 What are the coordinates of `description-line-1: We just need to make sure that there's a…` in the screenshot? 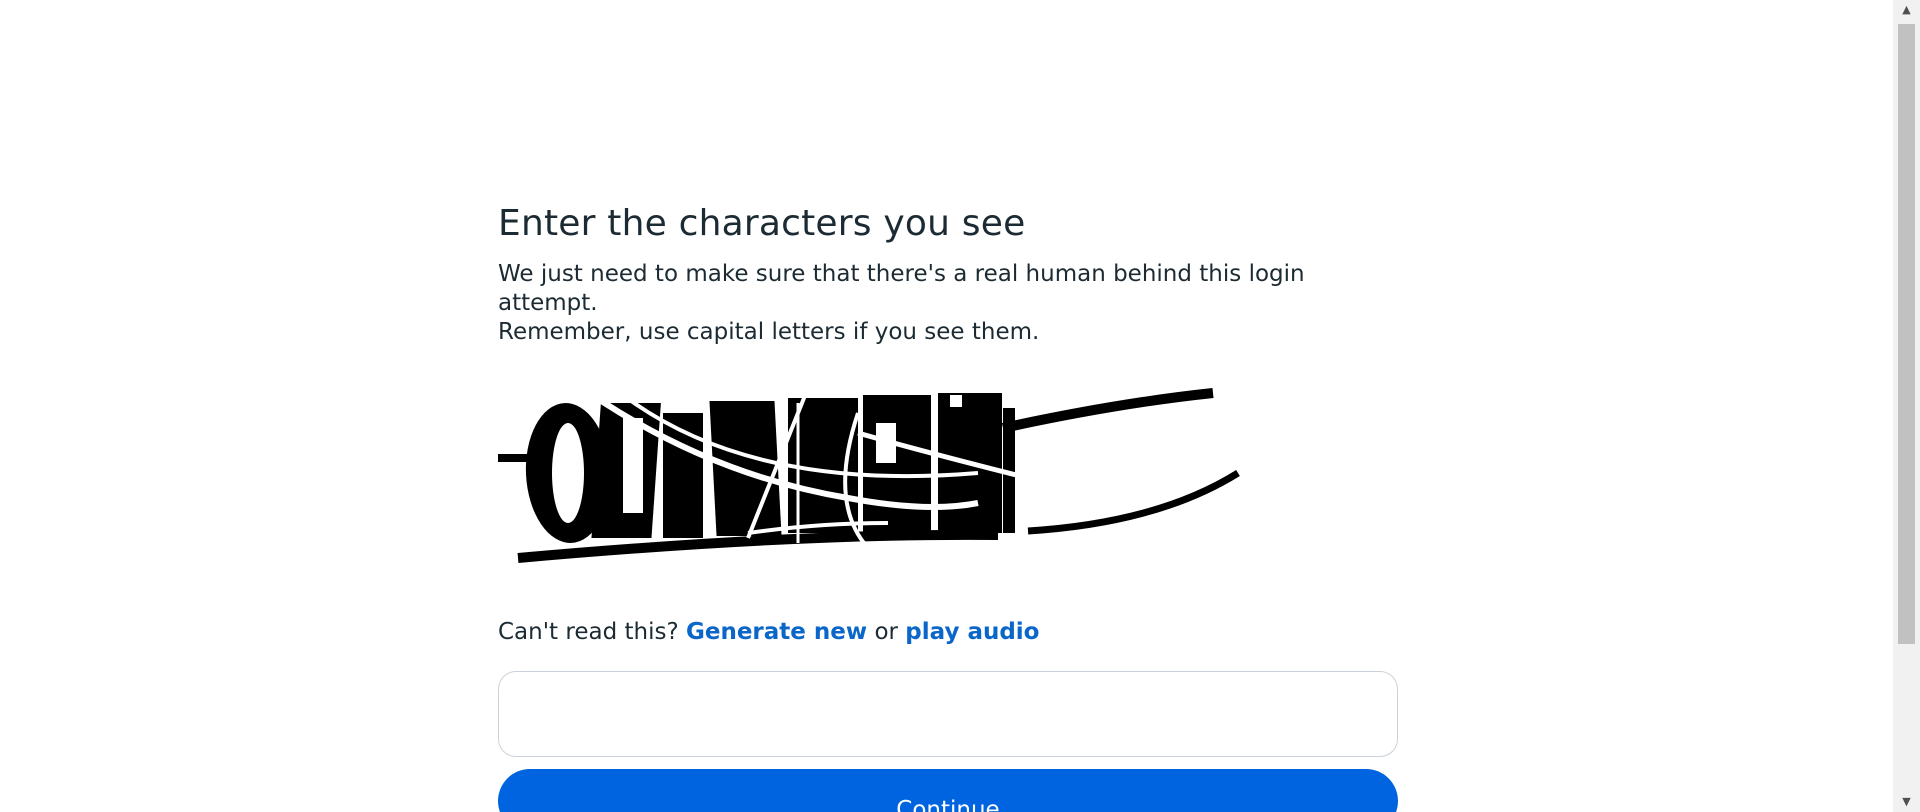 It's located at (901, 288).